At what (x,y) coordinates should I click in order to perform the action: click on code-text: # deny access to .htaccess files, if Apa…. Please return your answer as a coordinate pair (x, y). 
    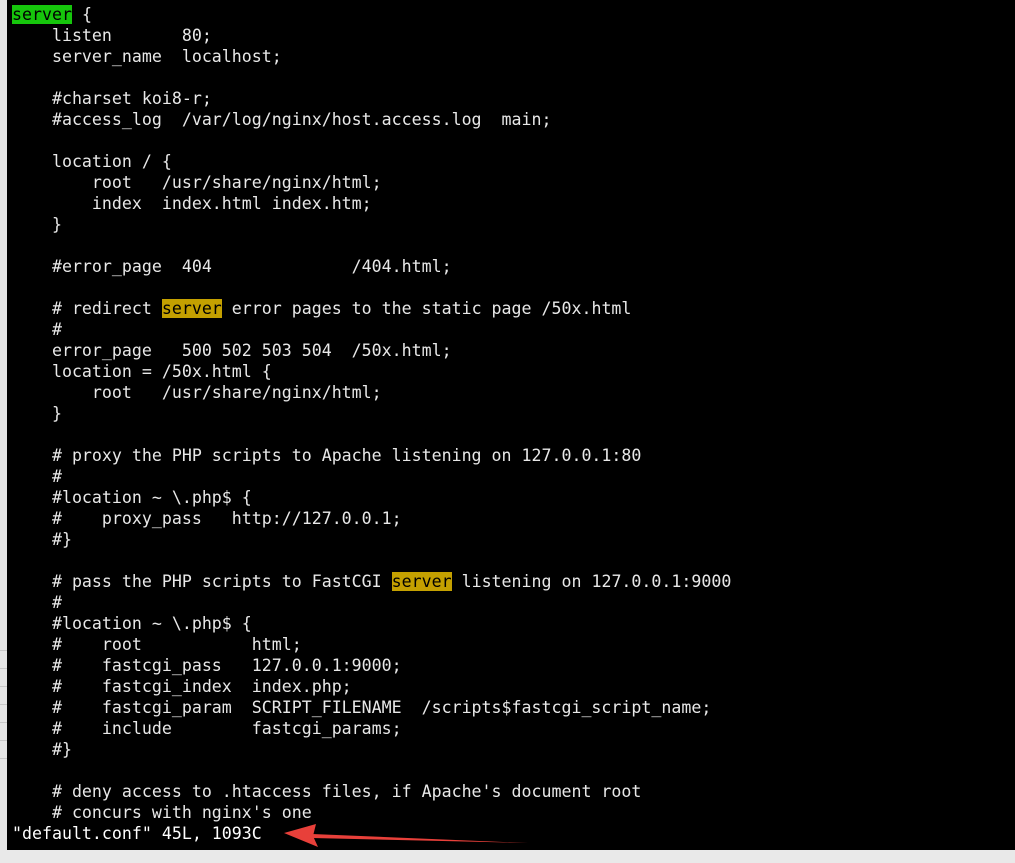
    Looking at the image, I should click on (327, 791).